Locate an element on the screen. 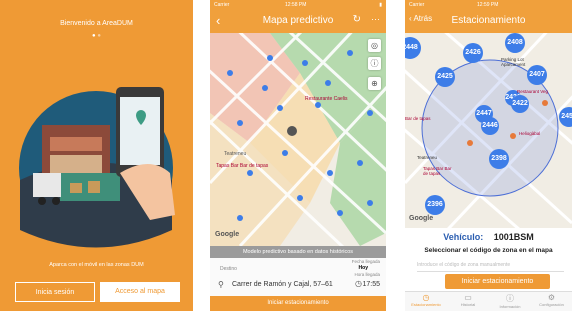 The height and width of the screenshot is (311, 572). tagline: Aparca con el móvil en las zonas DUM is located at coordinates (96, 265).